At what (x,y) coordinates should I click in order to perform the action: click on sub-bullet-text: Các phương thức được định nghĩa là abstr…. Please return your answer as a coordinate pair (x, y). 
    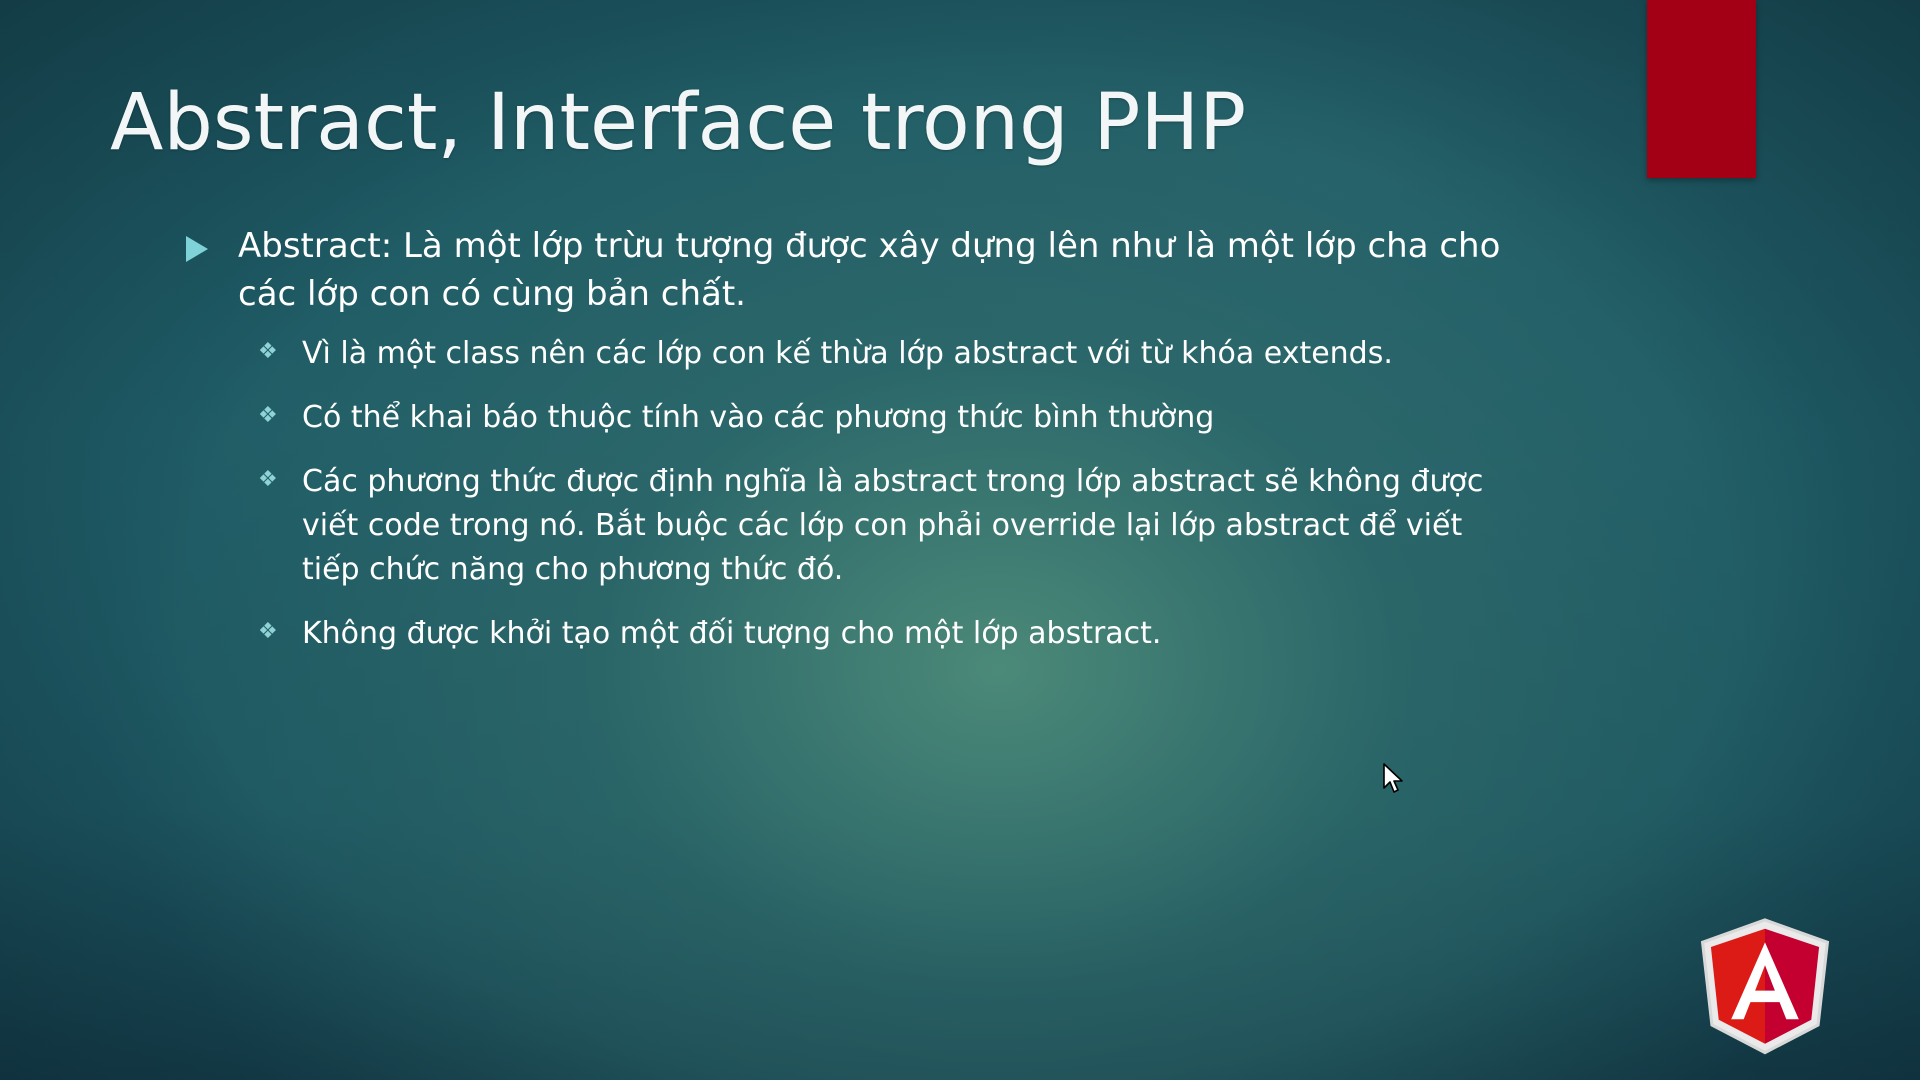
    Looking at the image, I should click on (893, 525).